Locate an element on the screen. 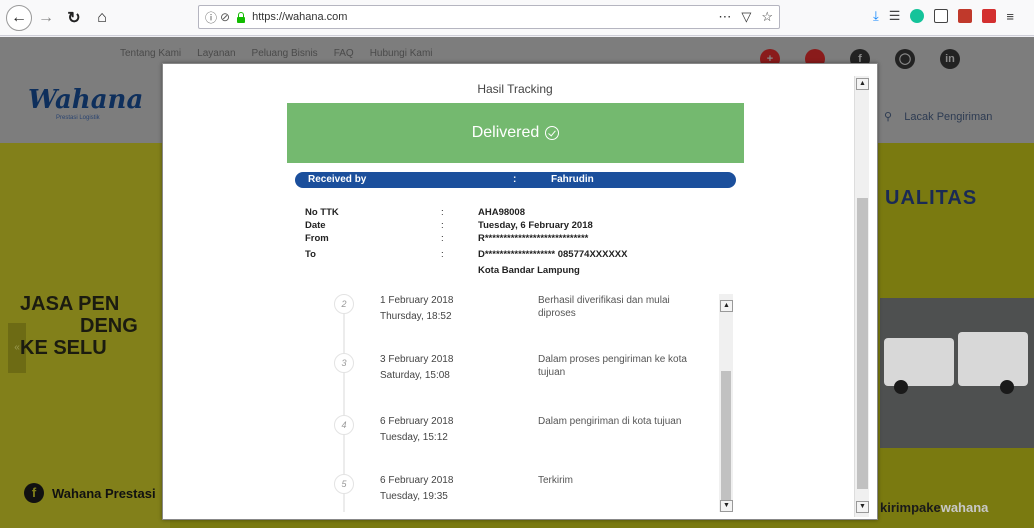 This screenshot has width=1034, height=528. reload-button: ↻ is located at coordinates (74, 18).